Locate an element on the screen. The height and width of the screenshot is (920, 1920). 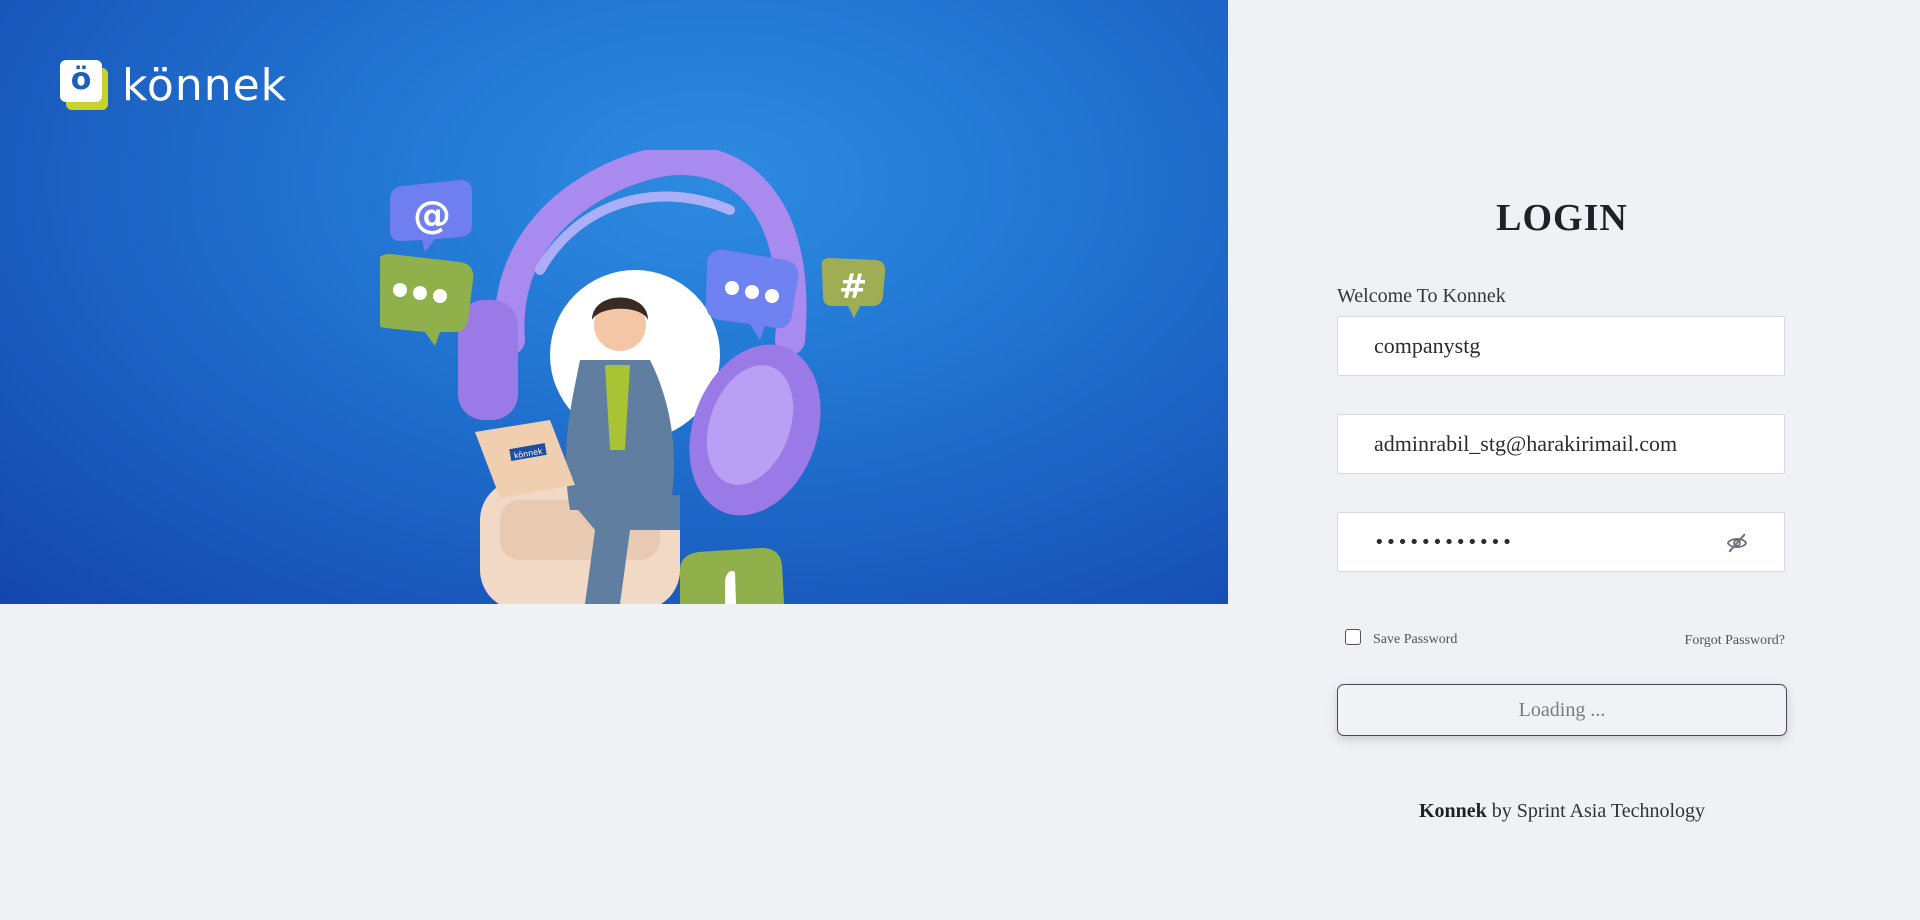
company-field is located at coordinates (1561, 346).